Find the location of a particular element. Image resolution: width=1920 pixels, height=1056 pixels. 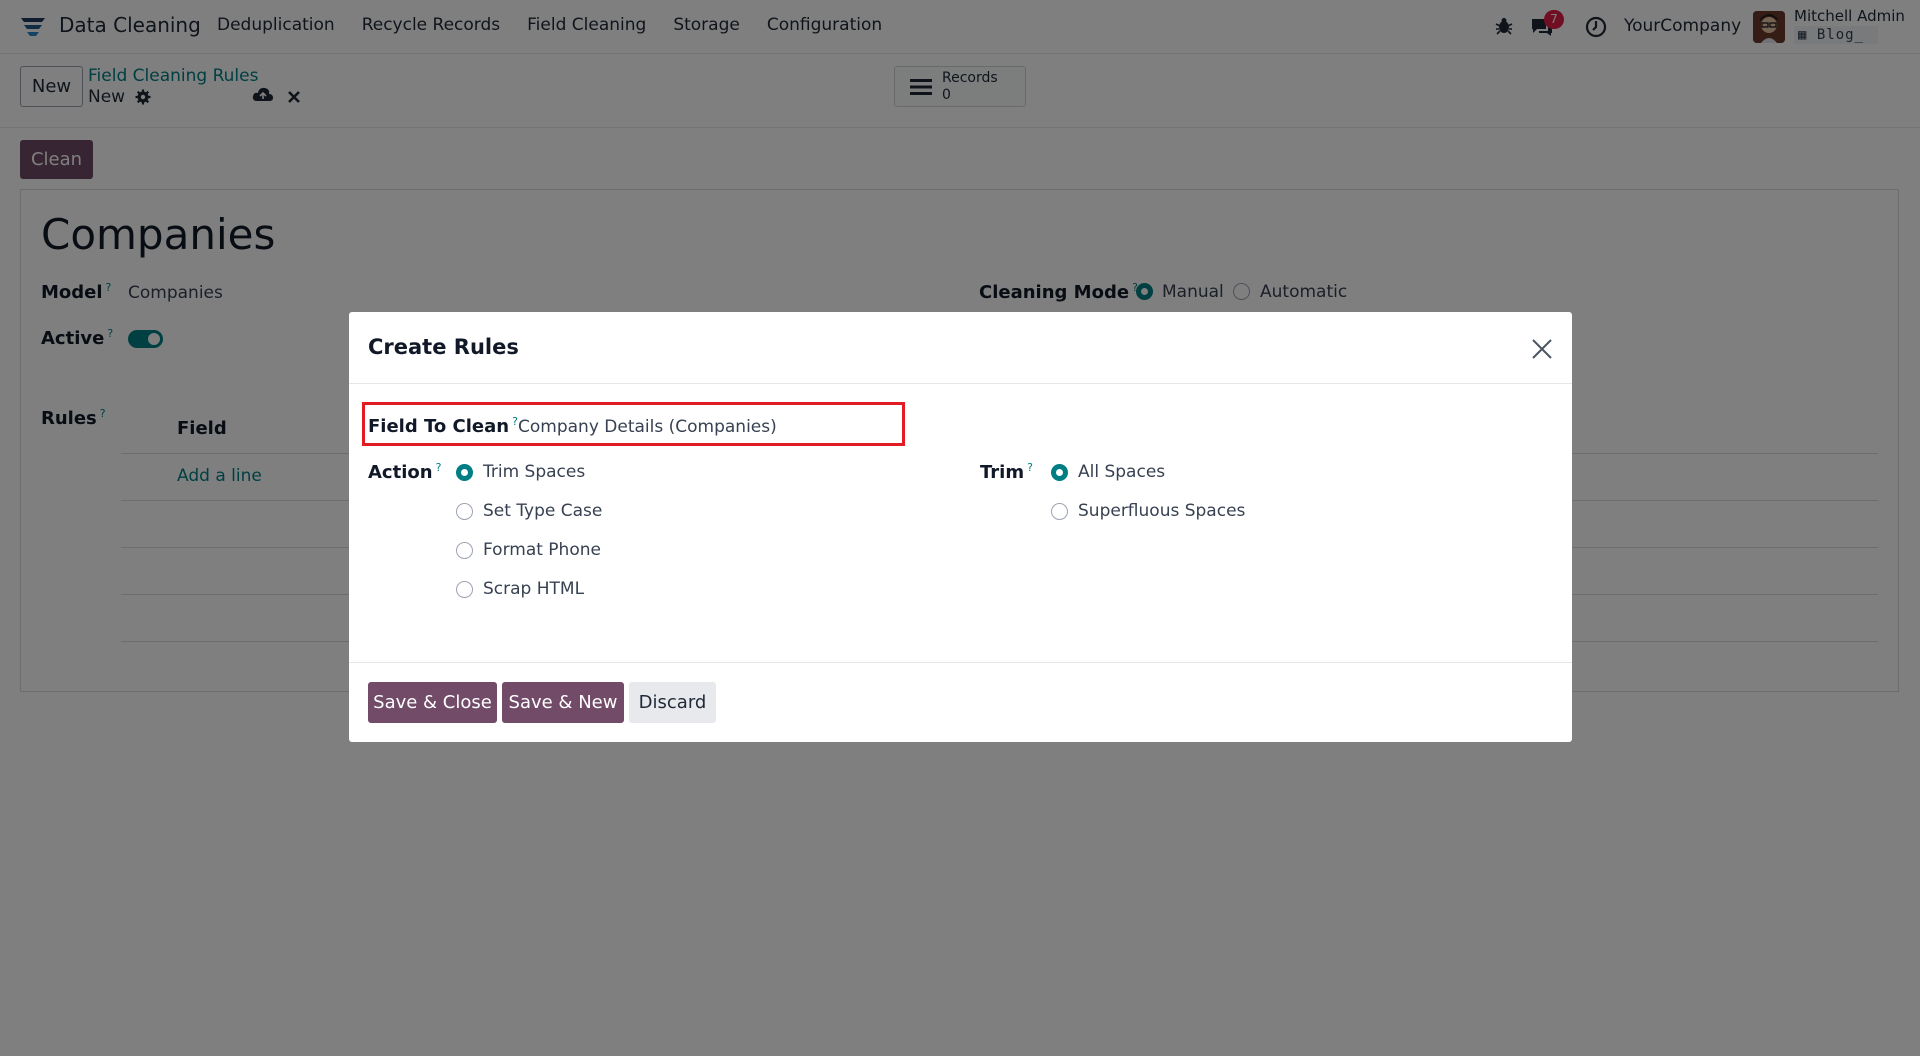

field-to-clean-label-text: Field To Clean is located at coordinates (439, 426).